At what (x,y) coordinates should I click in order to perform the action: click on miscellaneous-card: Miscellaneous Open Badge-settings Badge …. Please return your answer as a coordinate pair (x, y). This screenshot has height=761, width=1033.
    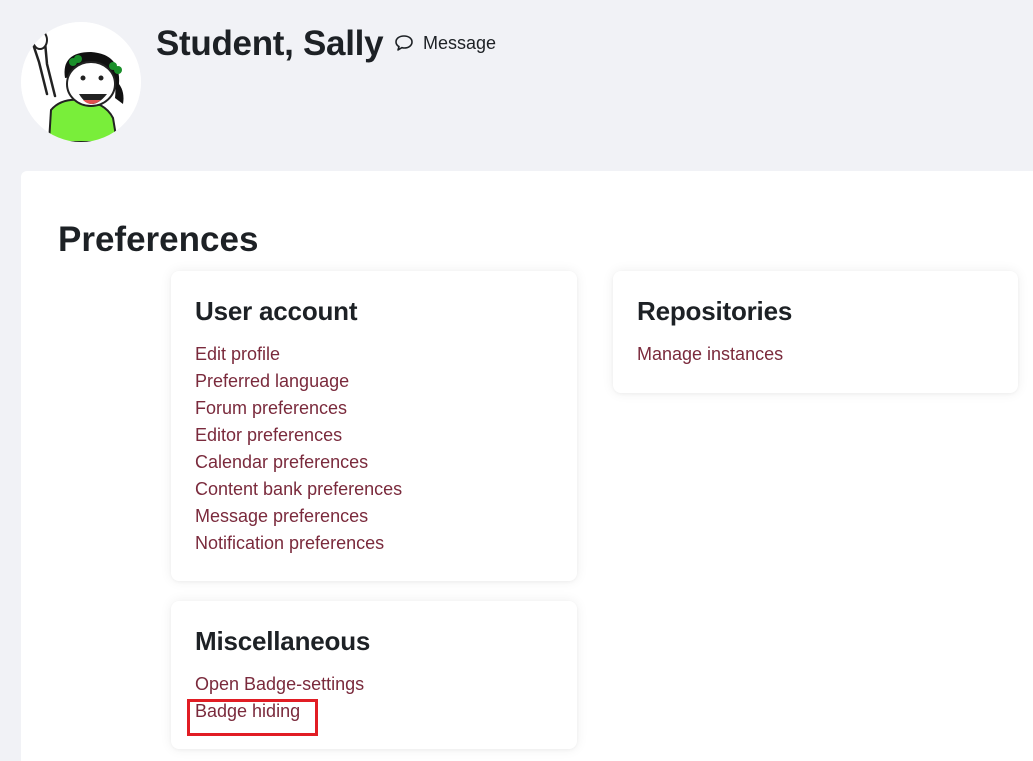
    Looking at the image, I should click on (374, 675).